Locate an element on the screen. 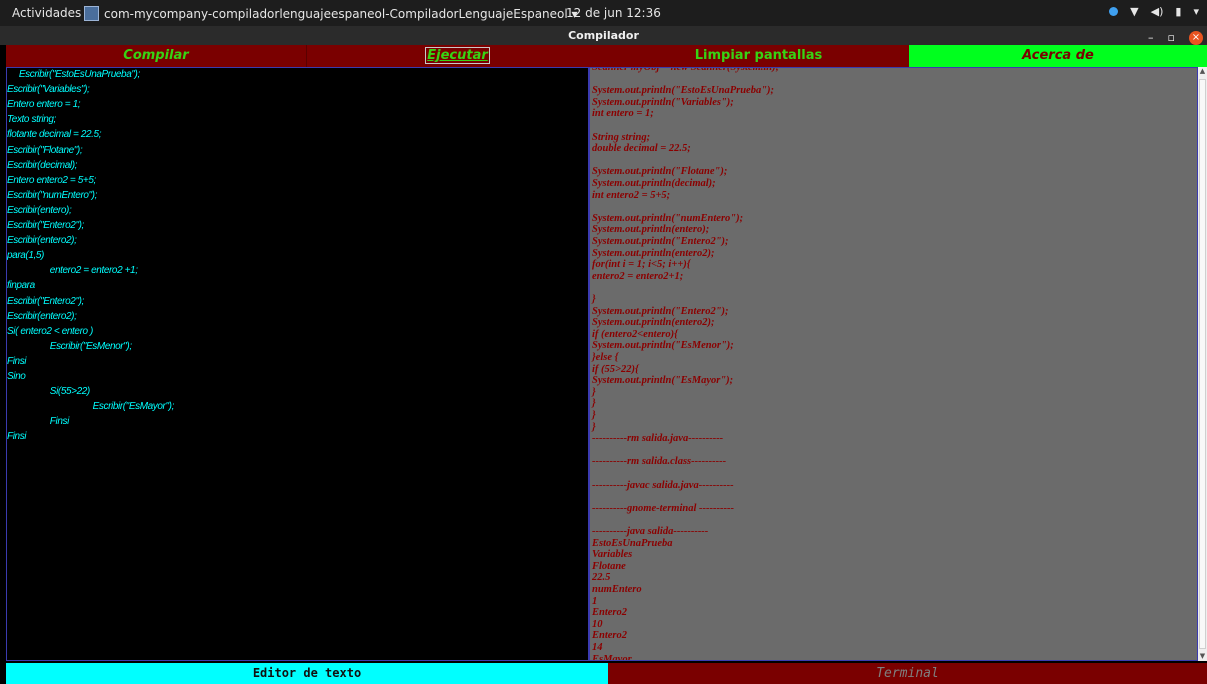 The image size is (1207, 684). terminal-line: Flotane is located at coordinates (609, 566).